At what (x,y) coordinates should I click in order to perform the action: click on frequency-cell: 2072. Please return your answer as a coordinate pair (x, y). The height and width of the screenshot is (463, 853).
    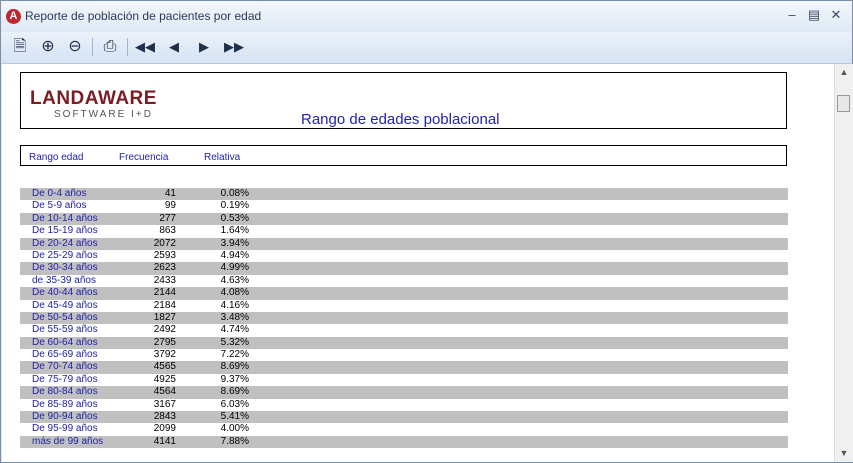
    Looking at the image, I should click on (164, 243).